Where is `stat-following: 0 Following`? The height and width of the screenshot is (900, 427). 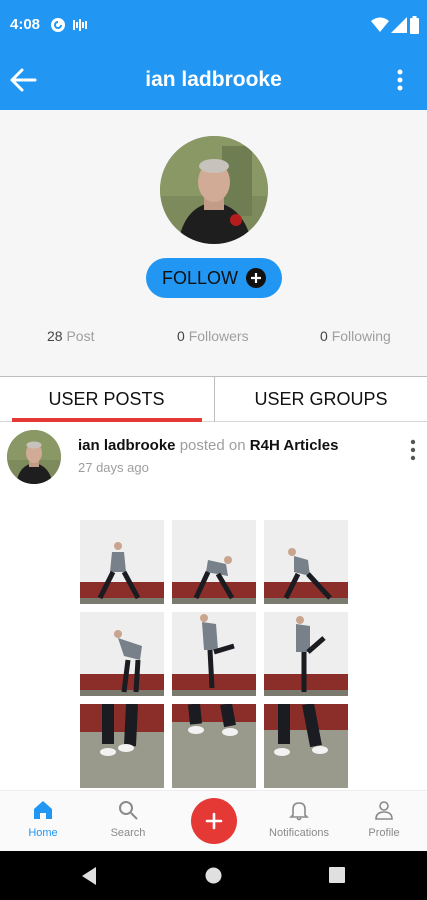 stat-following: 0 Following is located at coordinates (355, 336).